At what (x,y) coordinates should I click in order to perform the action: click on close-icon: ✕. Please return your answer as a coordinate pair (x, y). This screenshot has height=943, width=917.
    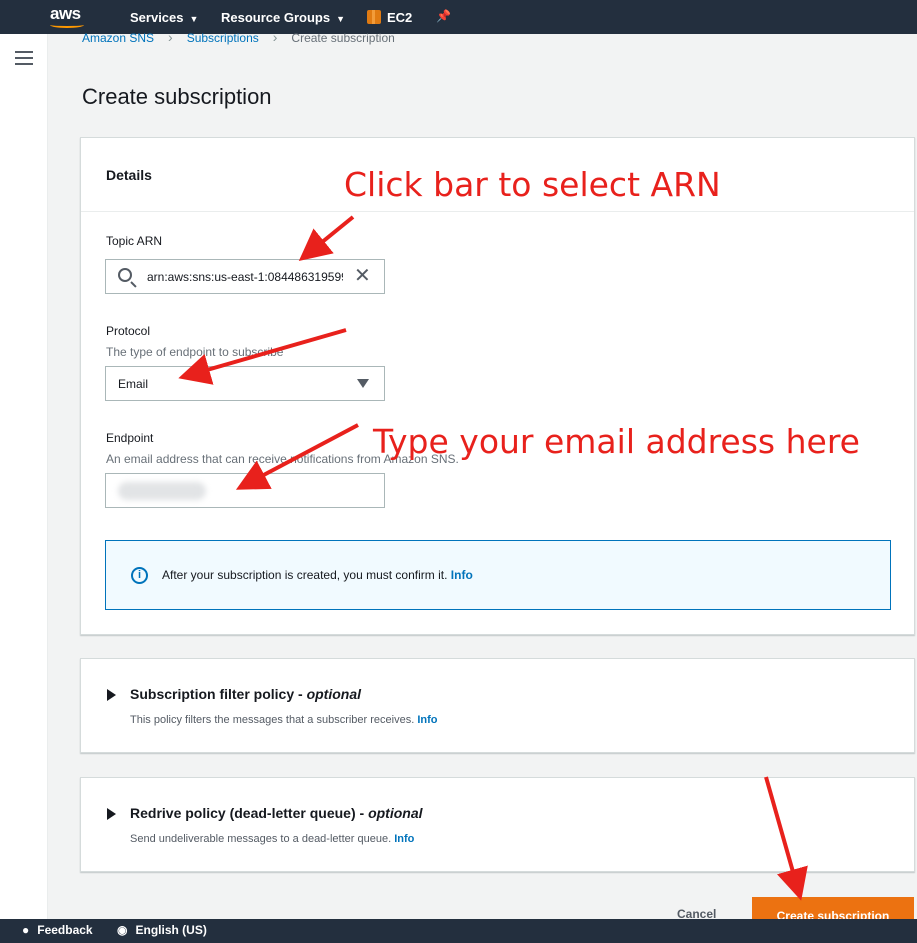
    Looking at the image, I should click on (362, 276).